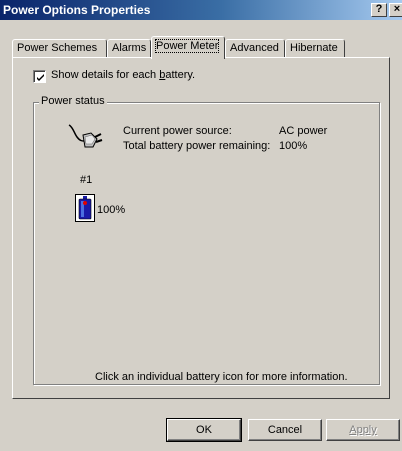 This screenshot has height=451, width=402. What do you see at coordinates (293, 146) in the screenshot?
I see `battery-remaining-value: 100%` at bounding box center [293, 146].